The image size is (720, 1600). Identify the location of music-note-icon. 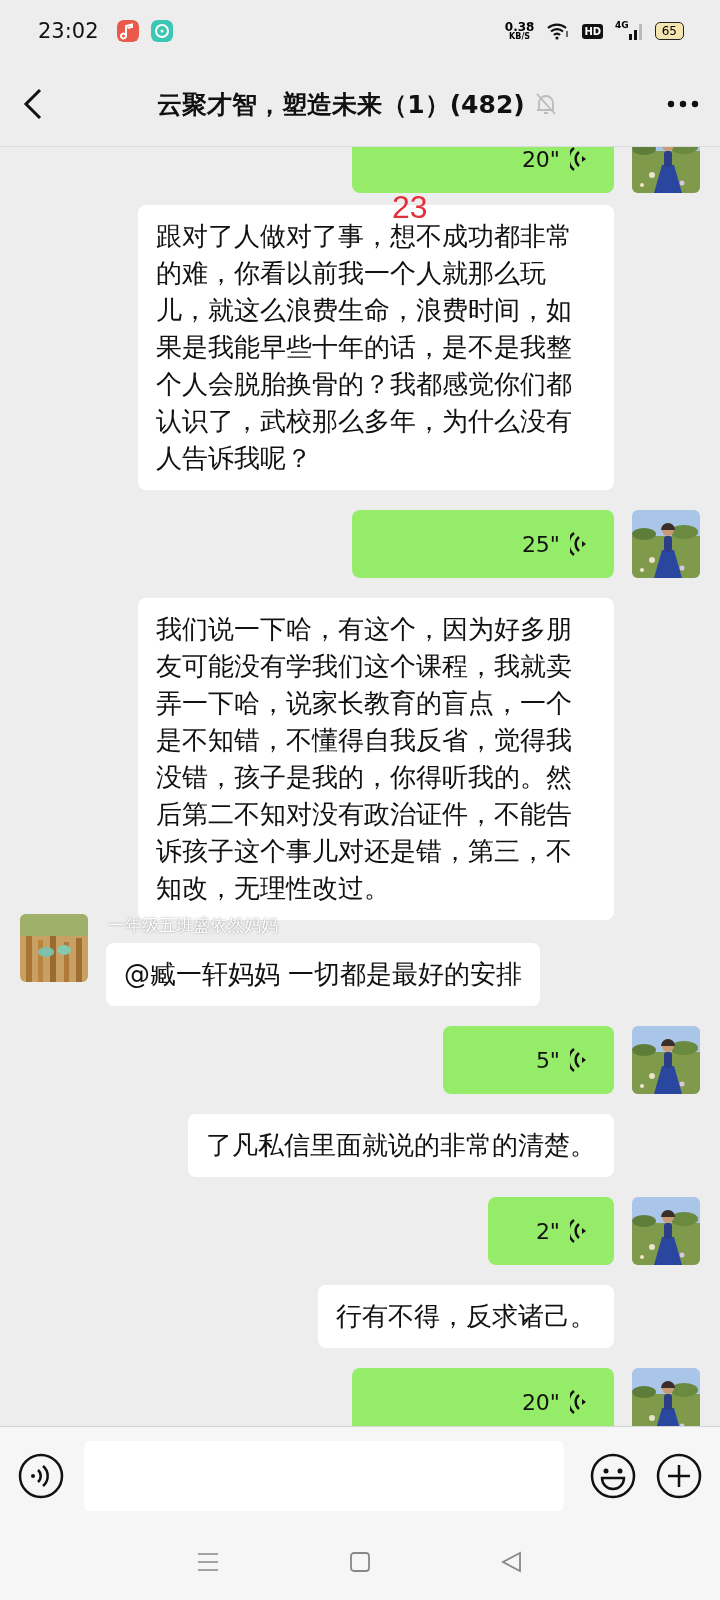
(127, 31).